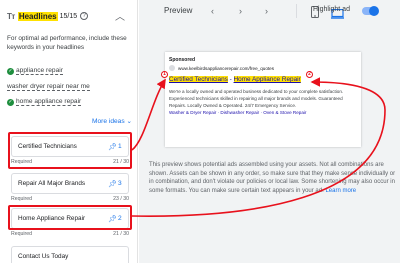 This screenshot has width=400, height=263. What do you see at coordinates (108, 121) in the screenshot?
I see `more-ideas-label: More ideas` at bounding box center [108, 121].